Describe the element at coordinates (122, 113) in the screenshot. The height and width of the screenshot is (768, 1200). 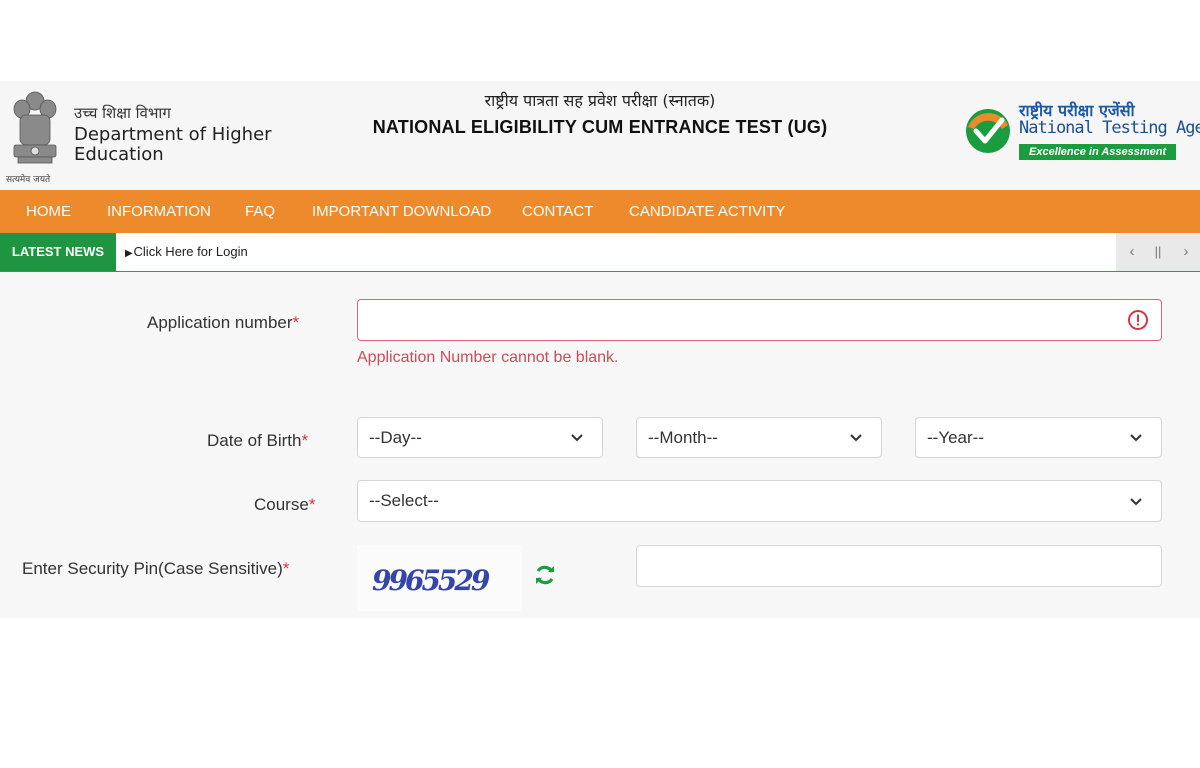
I see `department-hindi: उच्च शिक्षा विभाग` at that location.